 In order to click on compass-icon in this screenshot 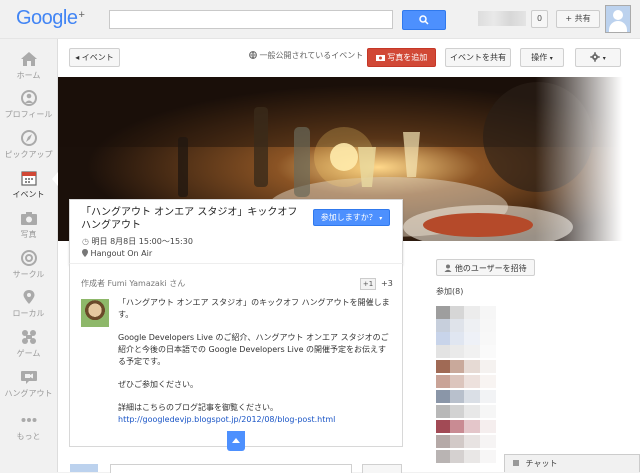, I will do `click(28, 138)`.